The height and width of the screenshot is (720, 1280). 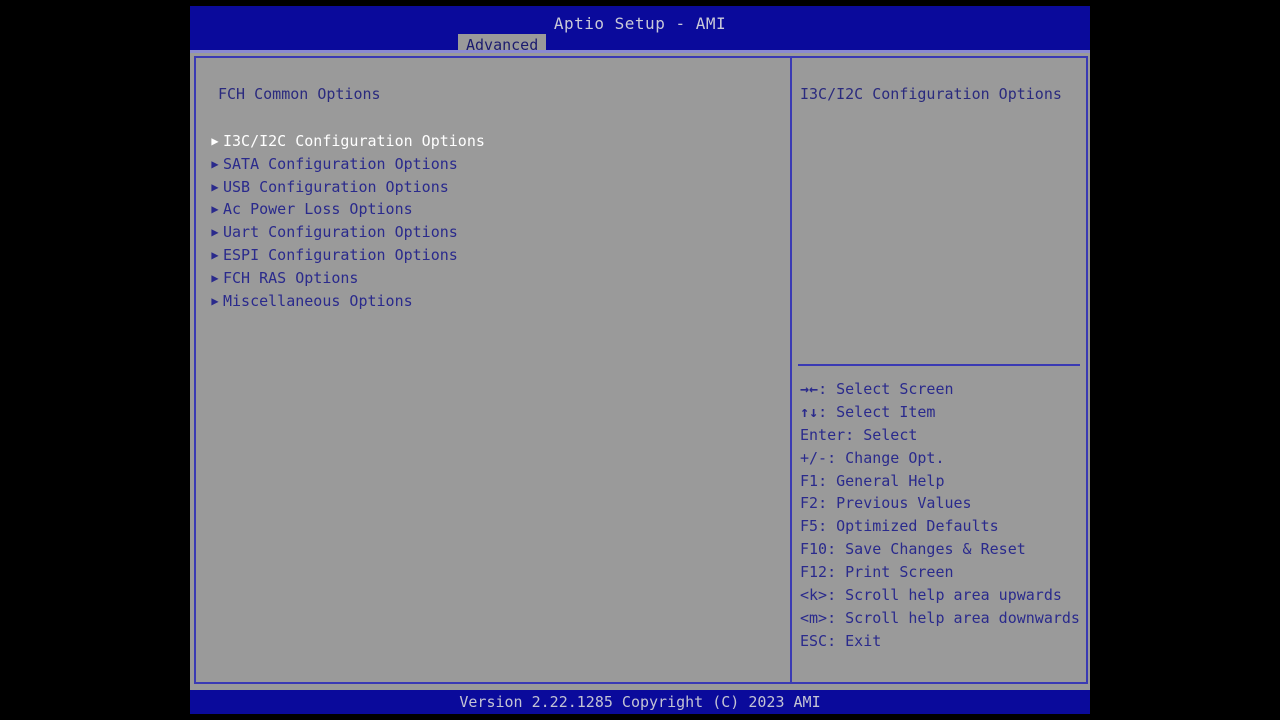 I want to click on key-legend-key: F1, so click(x=809, y=480).